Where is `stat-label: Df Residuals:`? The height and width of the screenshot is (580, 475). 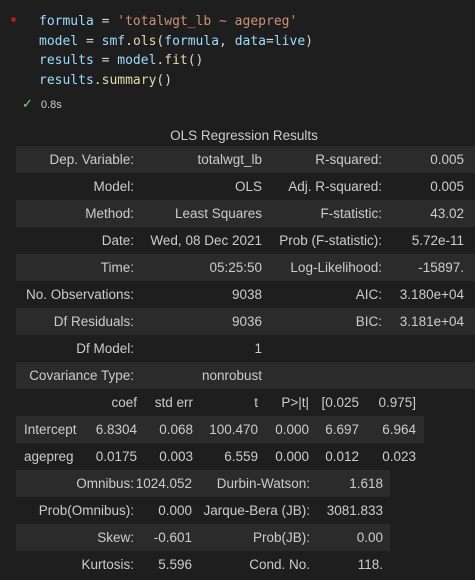 stat-label: Df Residuals: is located at coordinates (93, 321).